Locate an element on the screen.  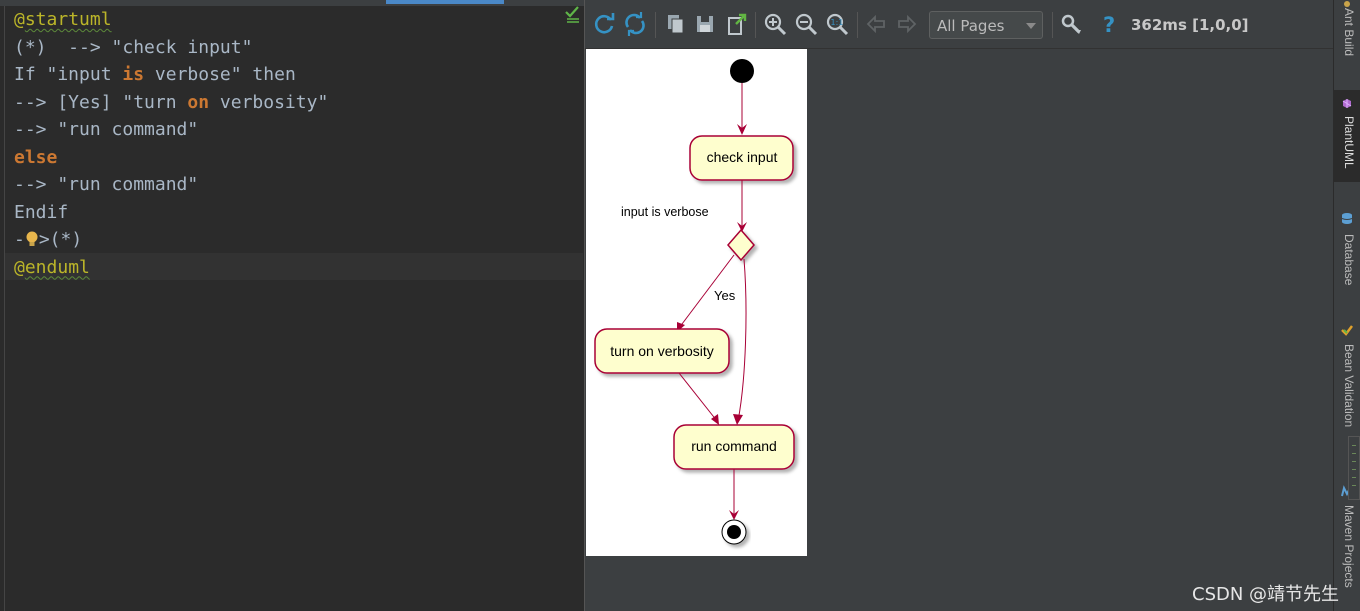
code-token: else is located at coordinates (36, 157).